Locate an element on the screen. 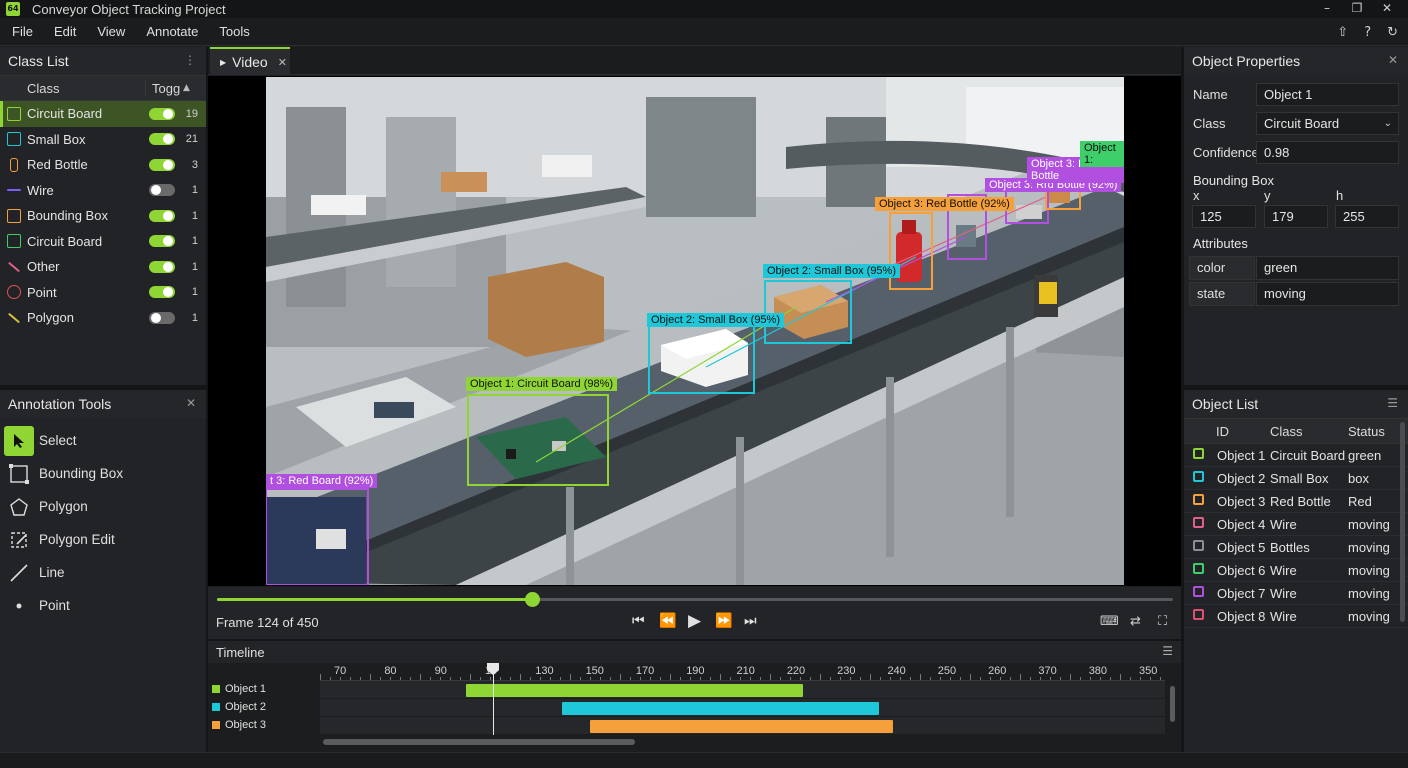 The image size is (1408, 768). object-list-scrollbar is located at coordinates (1402, 522).